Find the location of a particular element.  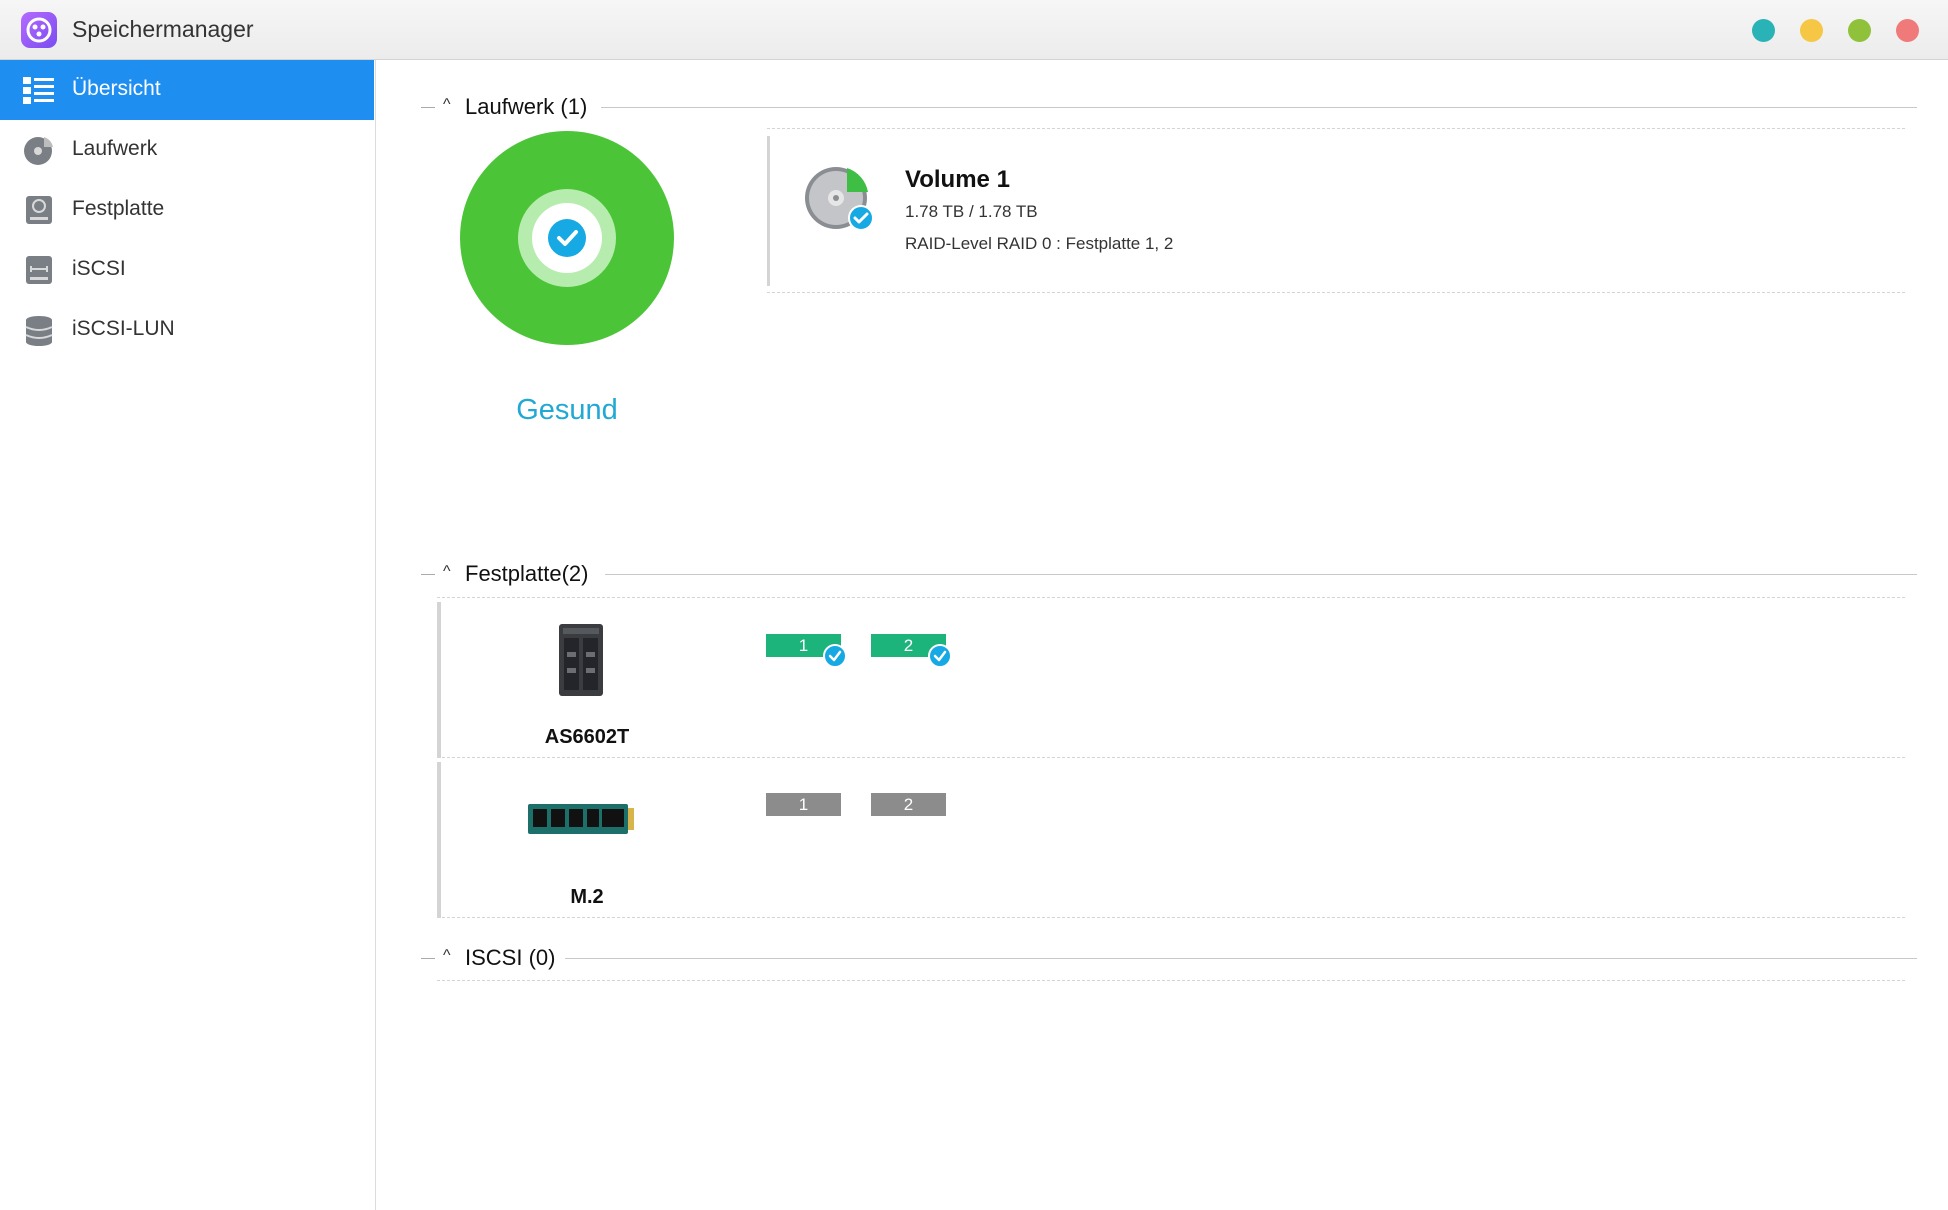

storage-manager-app-icon is located at coordinates (39, 30).